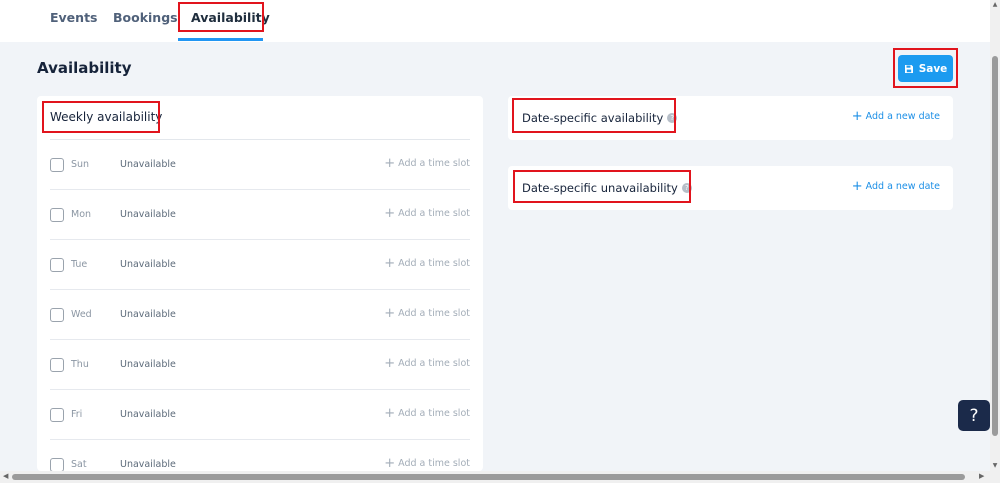  I want to click on day-row-sat: Sat Unavailable + Add a time slot, so click(260, 455).